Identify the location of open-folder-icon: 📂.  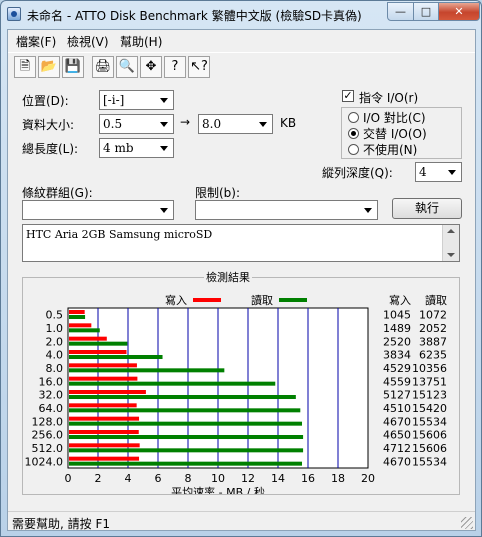
(49, 67).